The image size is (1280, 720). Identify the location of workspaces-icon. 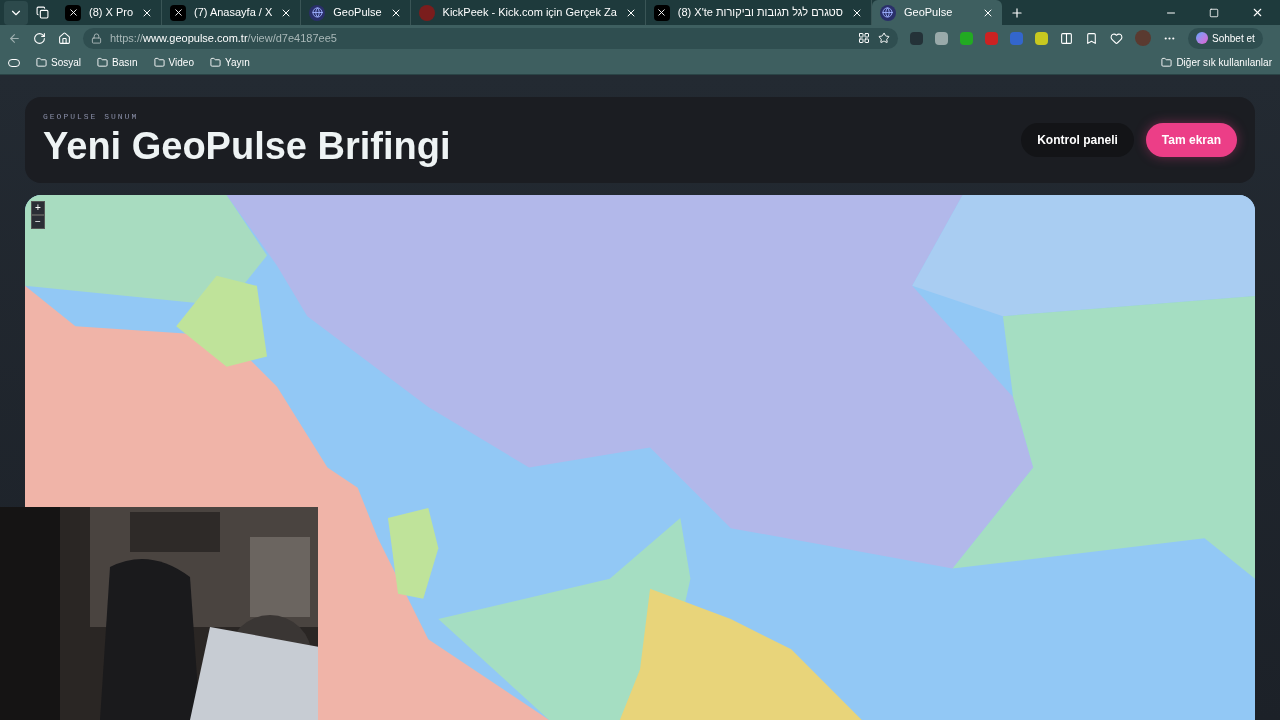
(42, 12).